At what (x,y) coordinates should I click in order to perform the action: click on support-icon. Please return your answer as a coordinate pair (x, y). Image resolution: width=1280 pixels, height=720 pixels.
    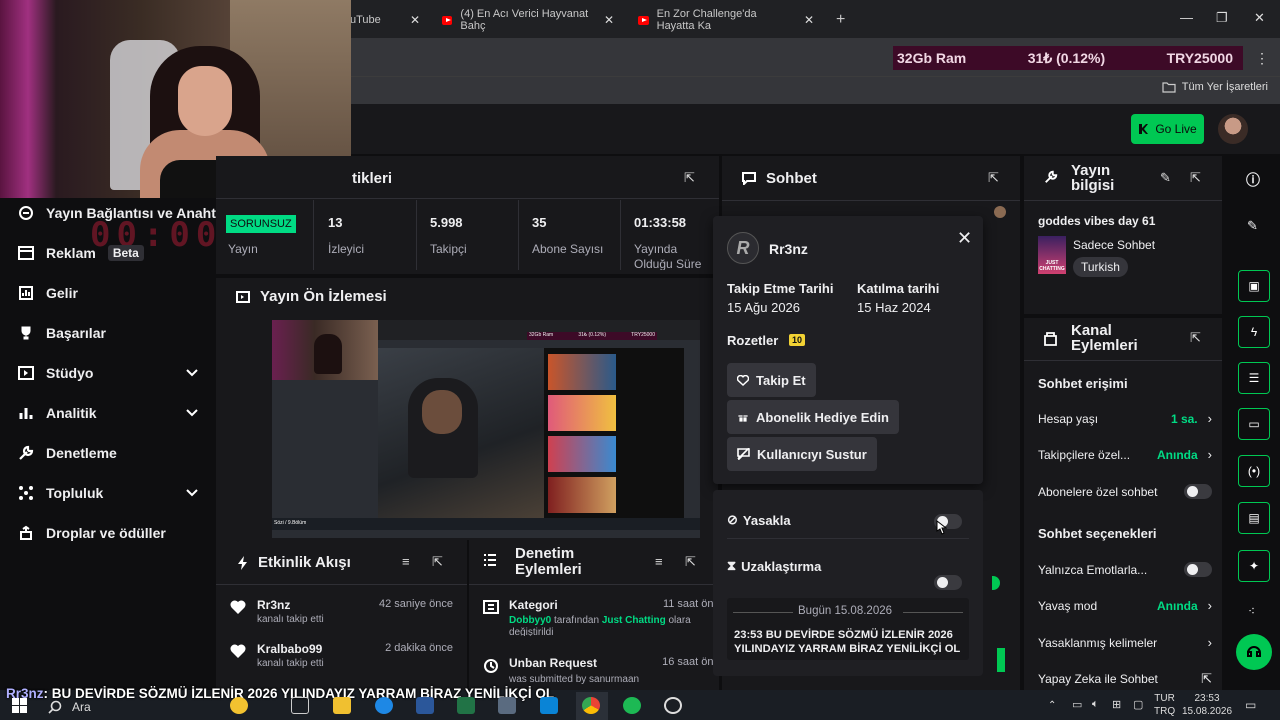
    Looking at the image, I should click on (1254, 652).